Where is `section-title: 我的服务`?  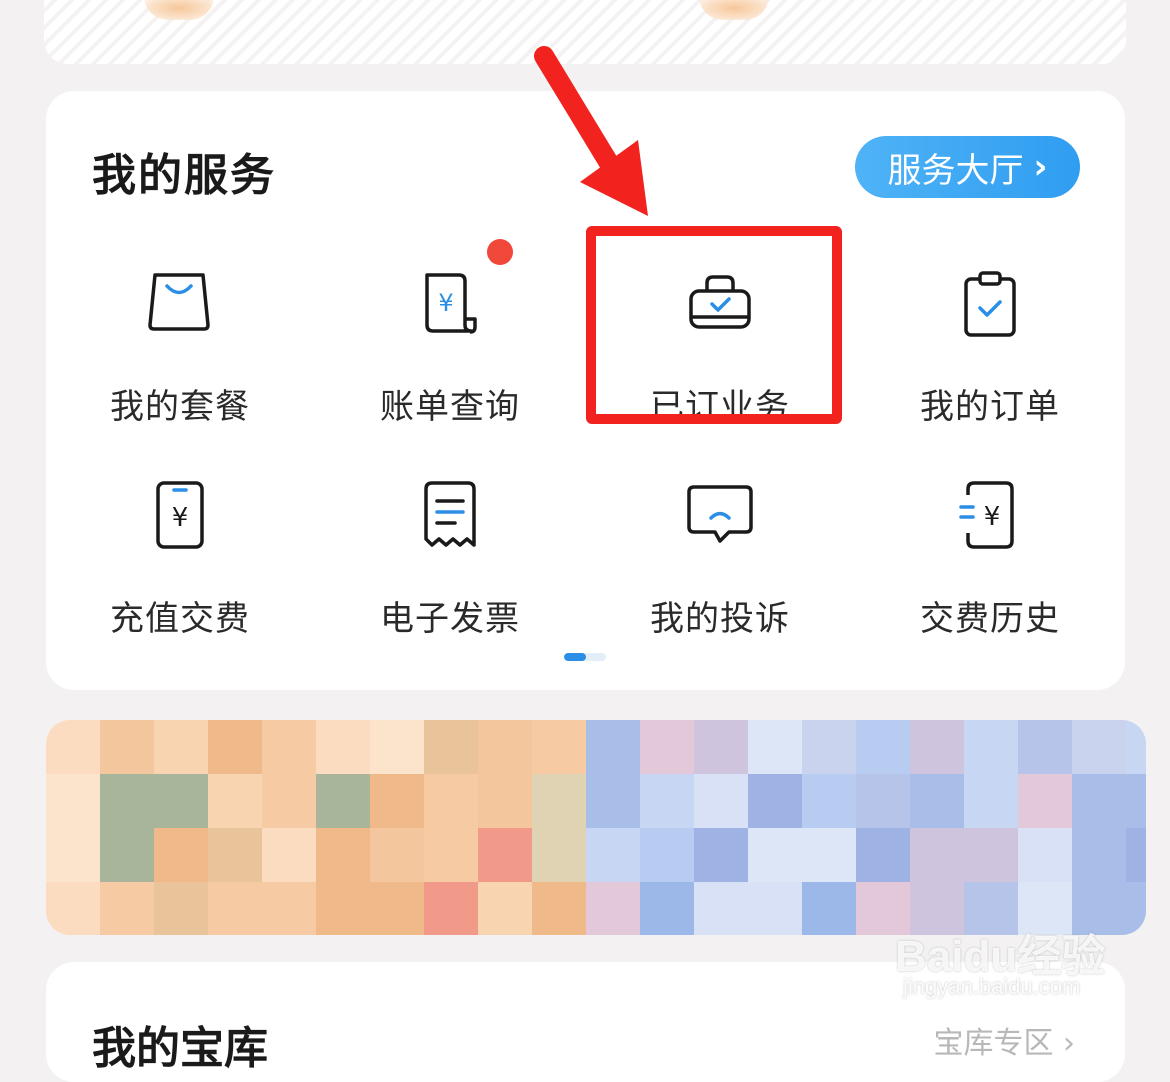 section-title: 我的服务 is located at coordinates (184, 175).